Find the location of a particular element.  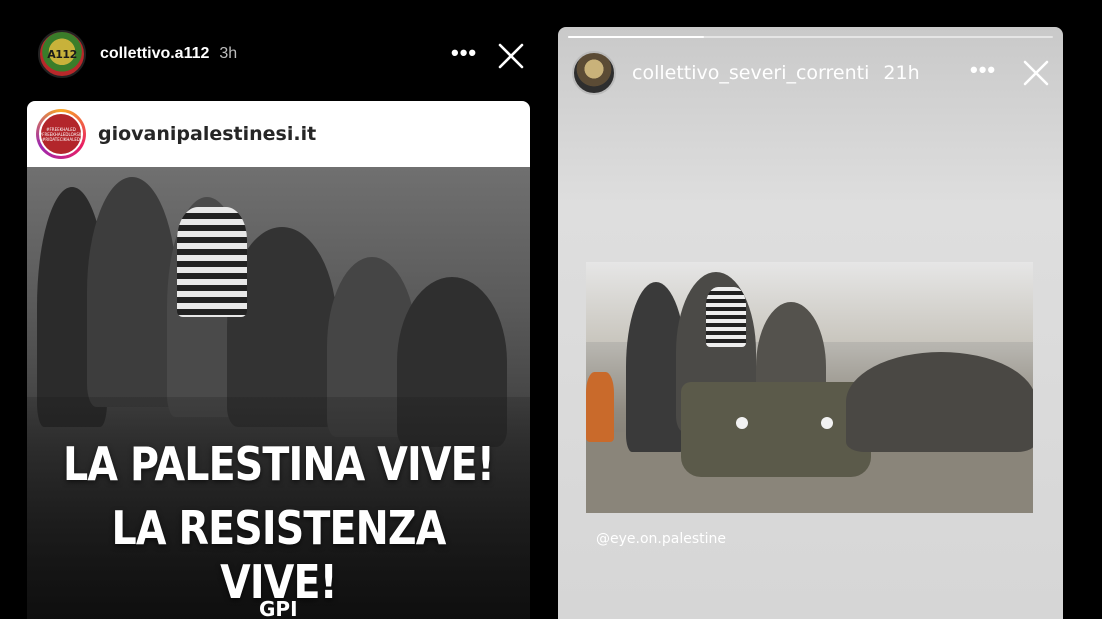

shared-post-username: giovanipalestinesi.it is located at coordinates (207, 134).